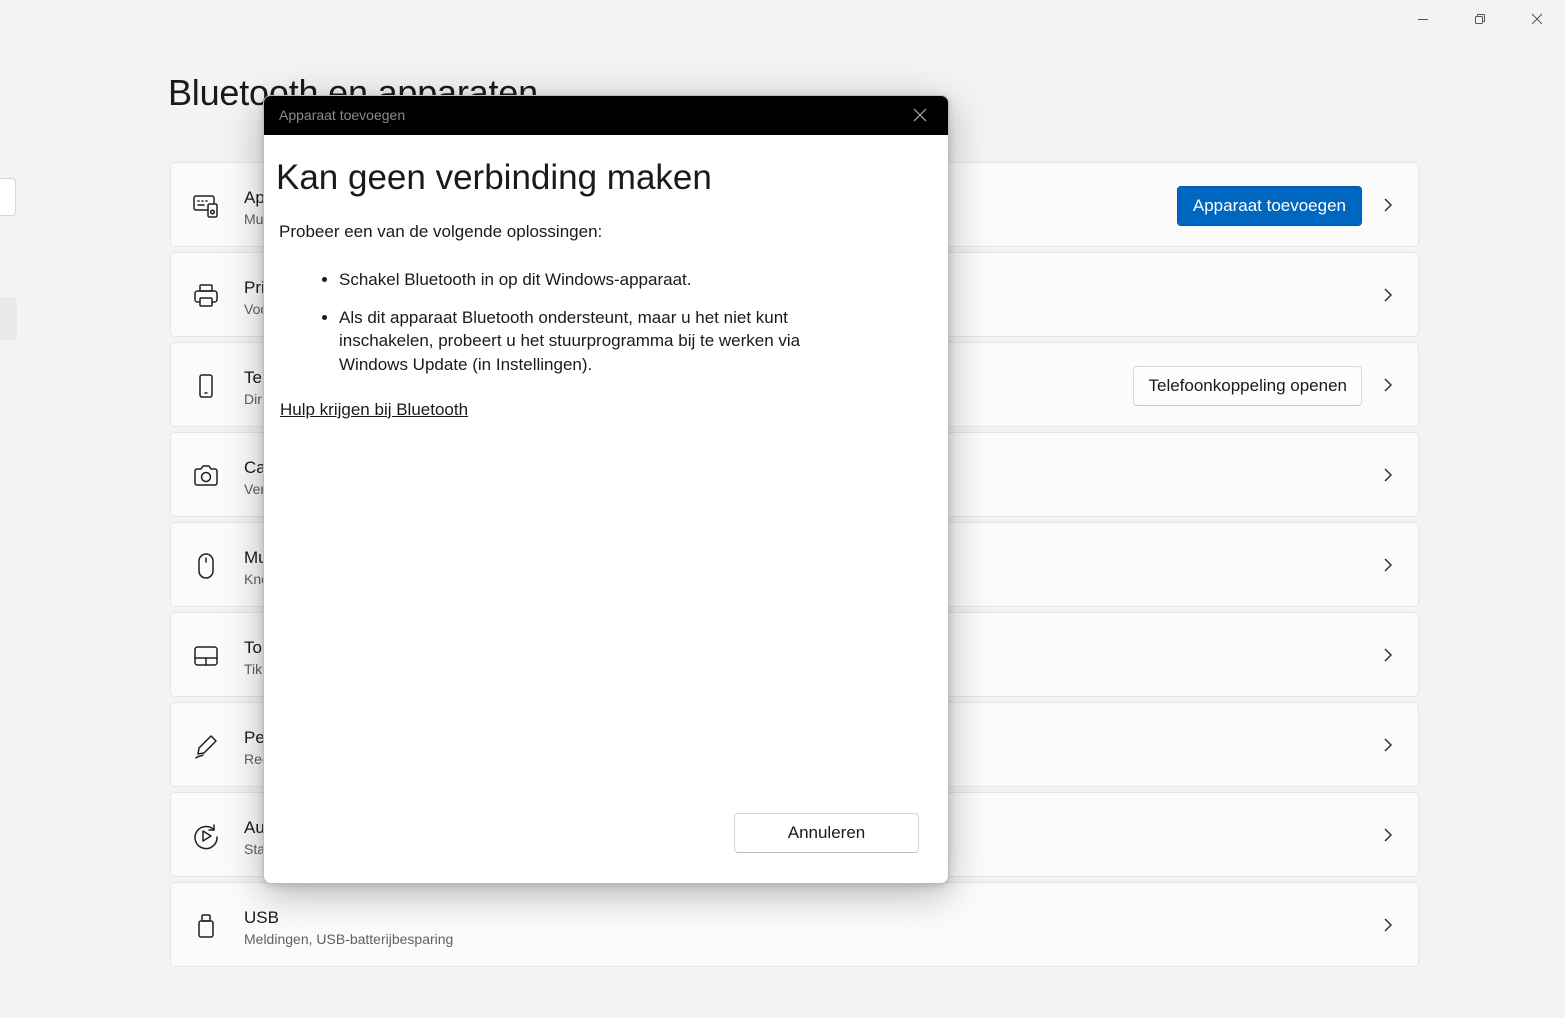  I want to click on card-subtitle: Mu, so click(254, 219).